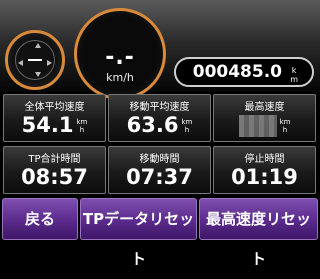 The image size is (320, 279). I want to click on compass-east-marker, so click(49, 63).